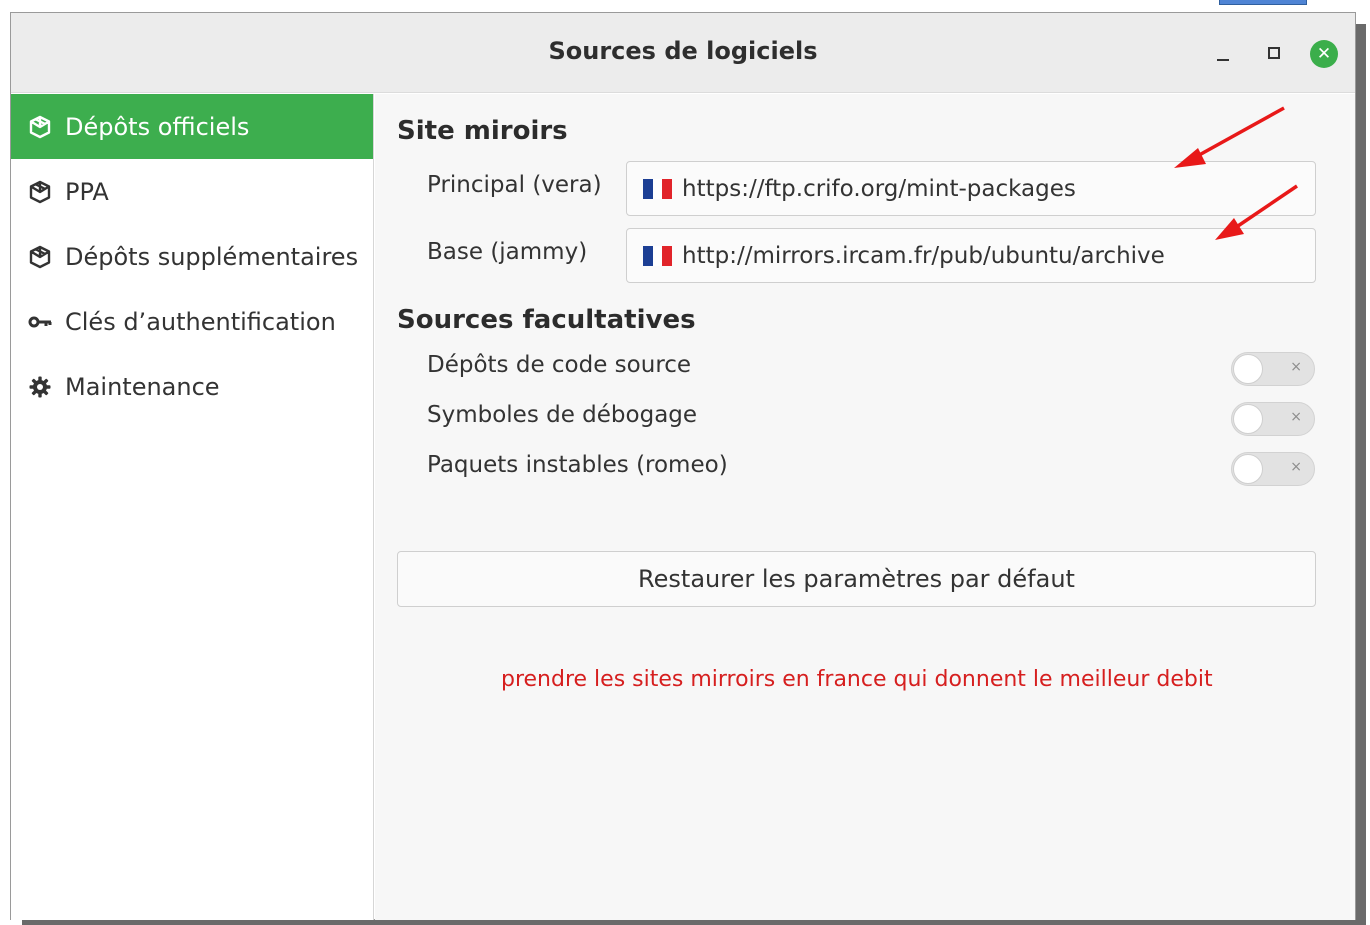 Image resolution: width=1370 pixels, height=925 pixels. I want to click on unstable-packages-label: Paquets instables (romeo), so click(577, 465).